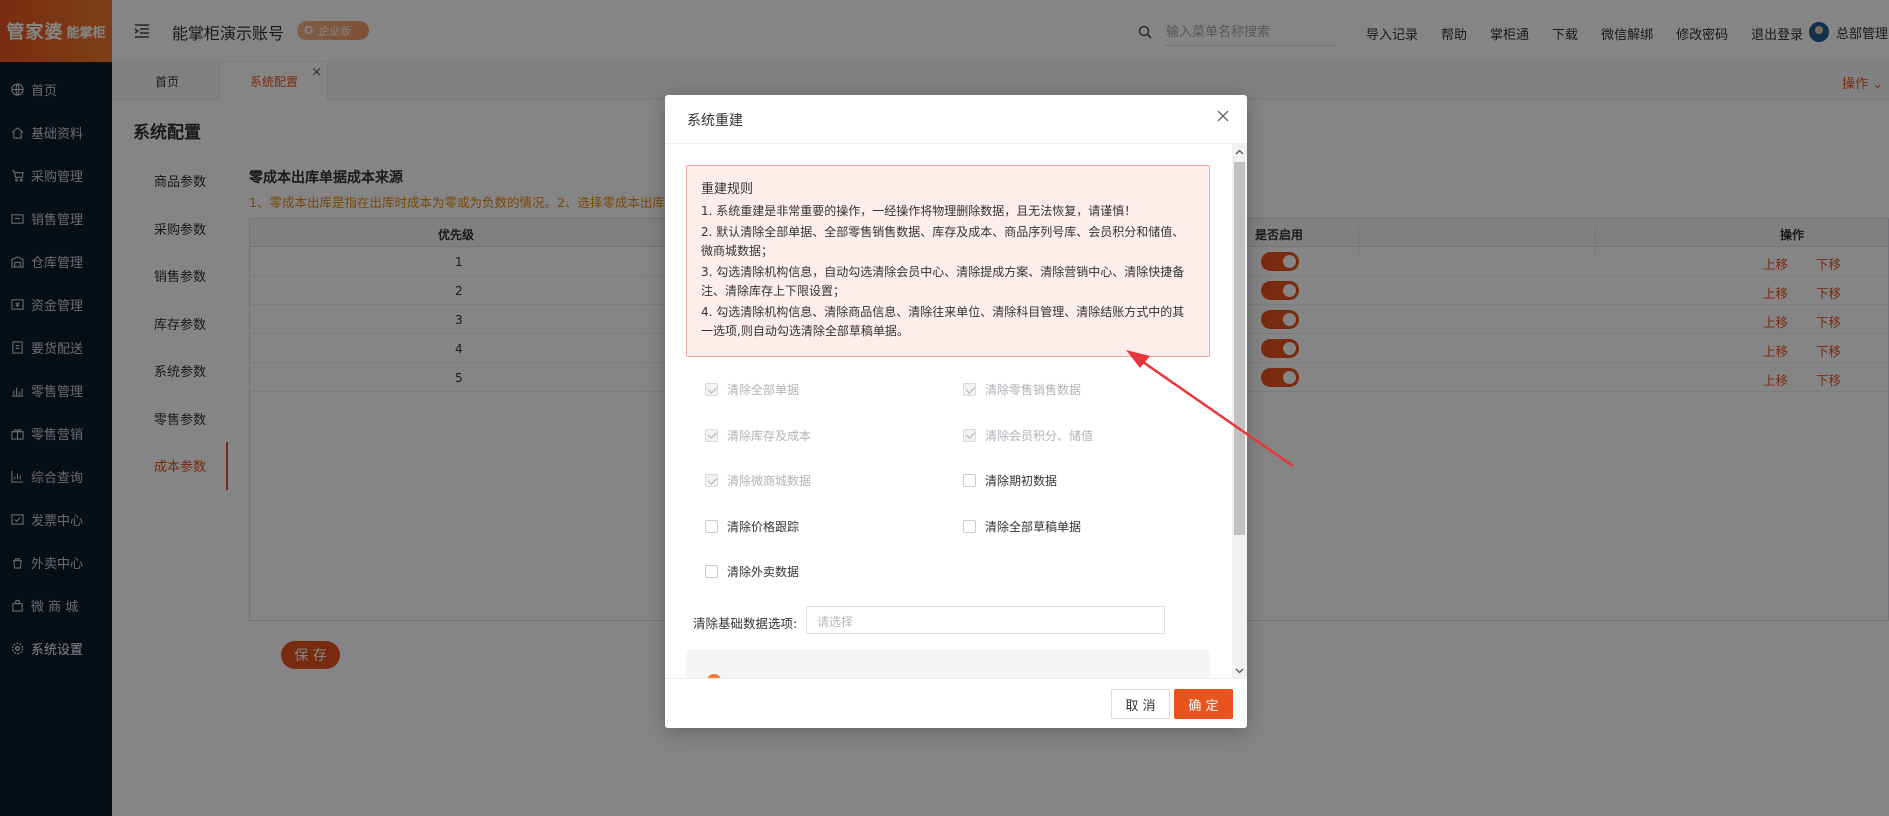  Describe the element at coordinates (1239, 348) in the screenshot. I see `scrollbar-thumb` at that location.